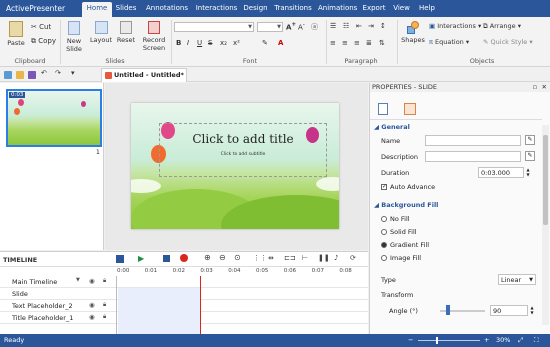 Image resolution: width=550 pixels, height=347 pixels. I want to click on split-icon: ⋮⋮, so click(260, 258).